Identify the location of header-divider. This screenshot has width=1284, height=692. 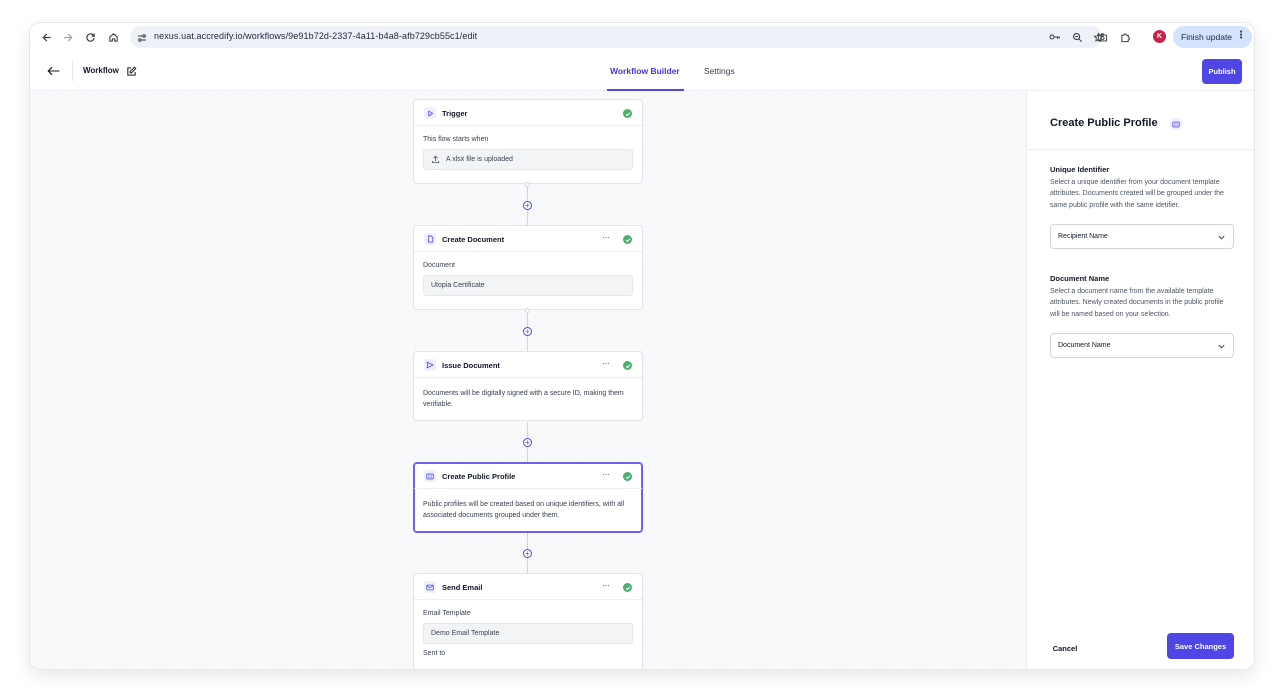
(72, 71).